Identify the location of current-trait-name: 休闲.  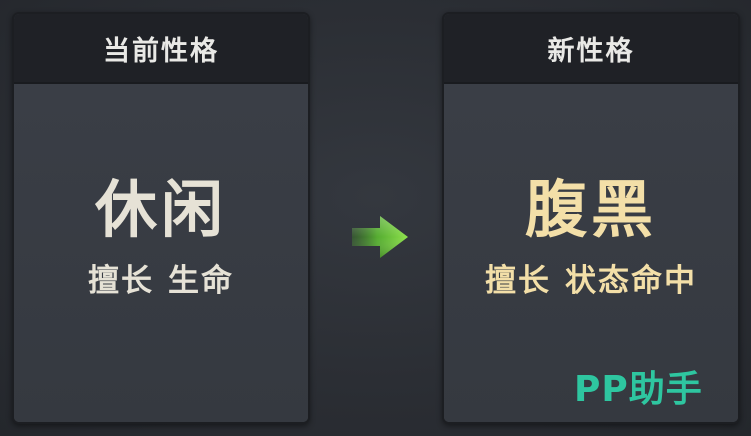
(160, 209).